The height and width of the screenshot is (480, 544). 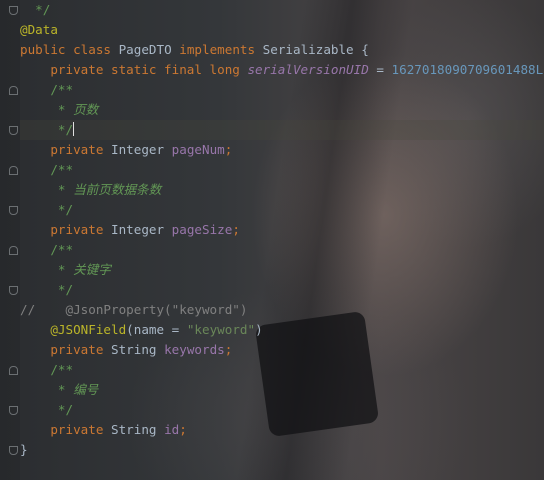 I want to click on code-token: 1627018090709601488L, so click(x=467, y=69).